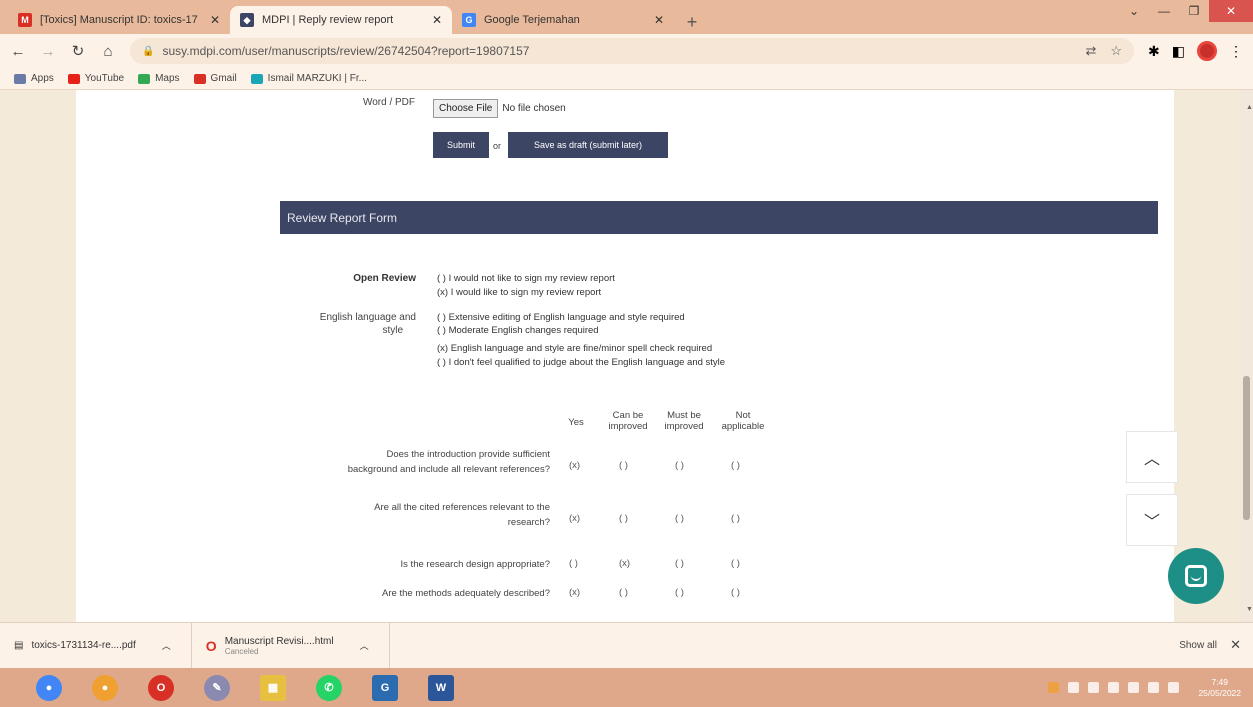 The height and width of the screenshot is (707, 1253). What do you see at coordinates (95, 78) in the screenshot?
I see `bookmark-youtube: YouTube` at bounding box center [95, 78].